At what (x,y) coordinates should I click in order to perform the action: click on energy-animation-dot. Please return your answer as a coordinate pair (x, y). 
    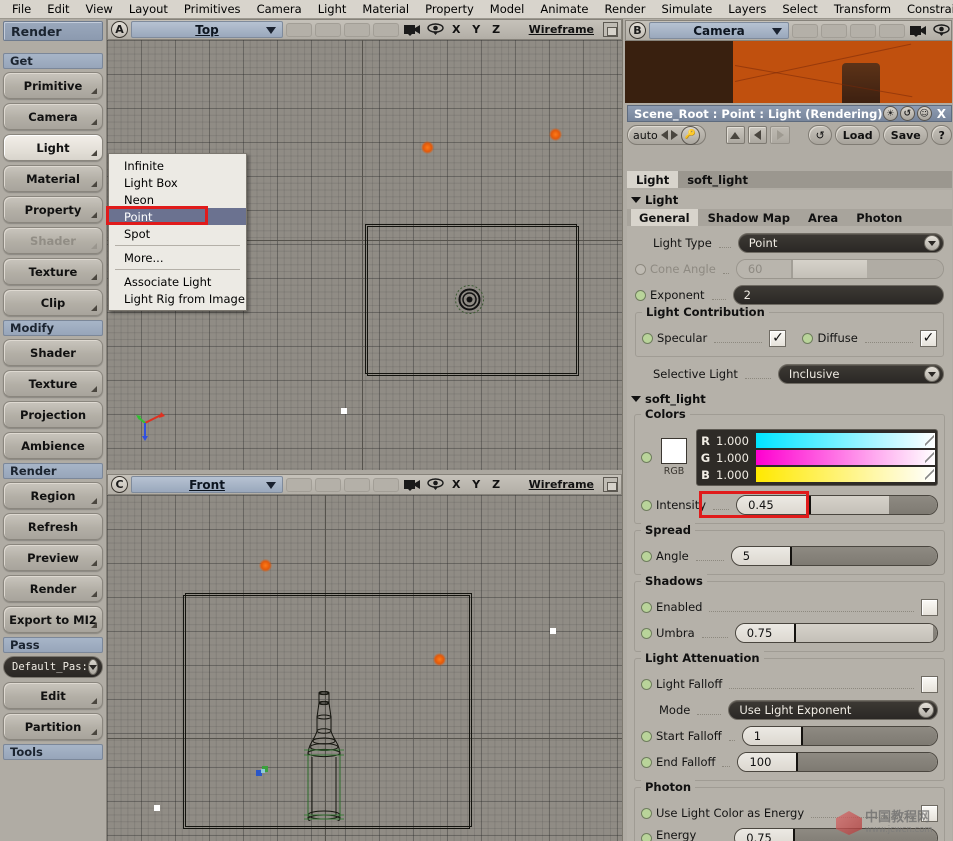
    Looking at the image, I should click on (646, 837).